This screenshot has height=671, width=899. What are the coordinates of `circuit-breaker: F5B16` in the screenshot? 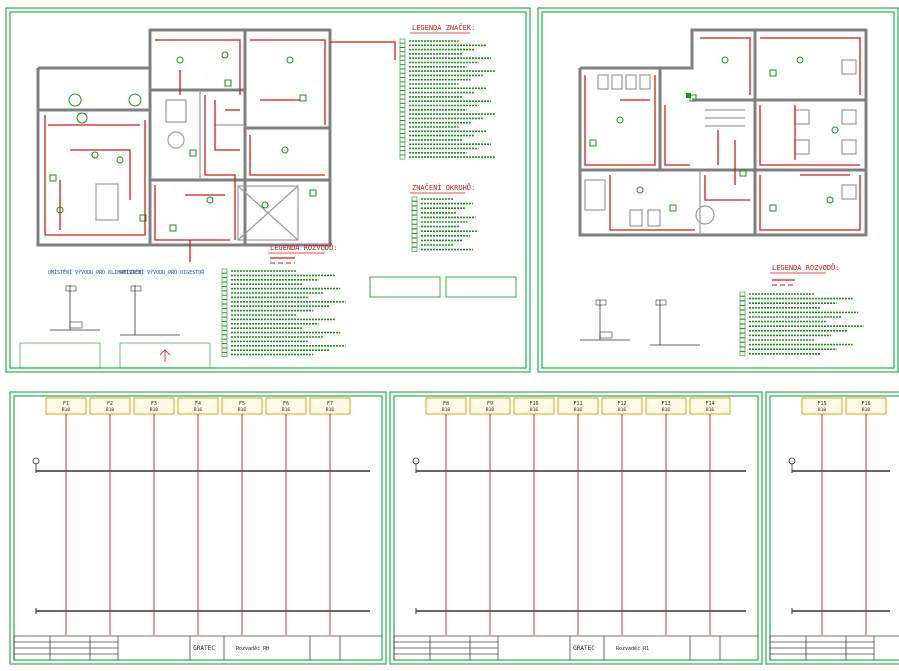 It's located at (242, 516).